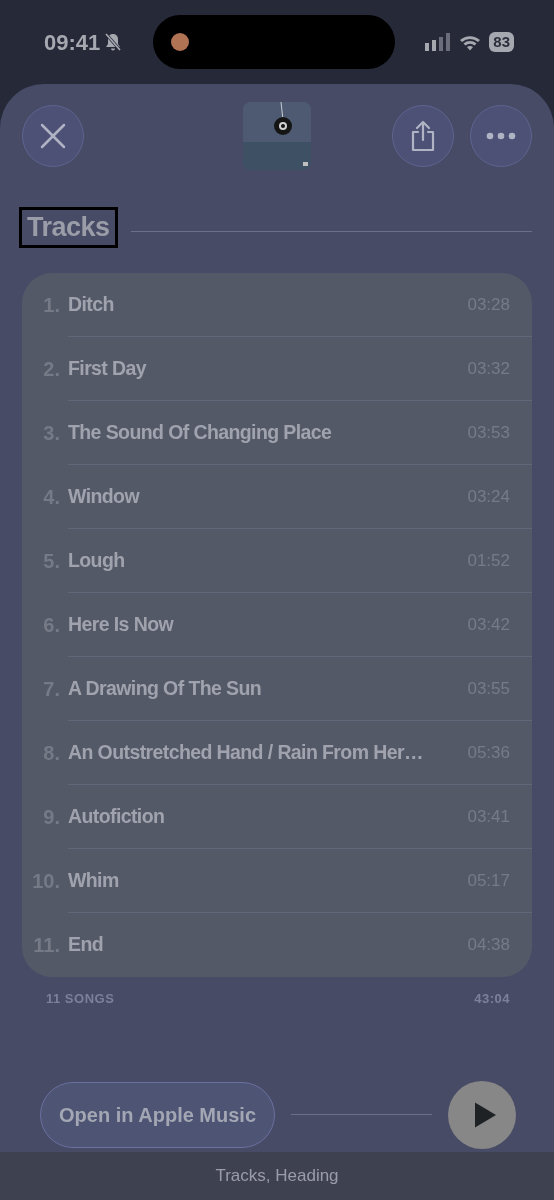 The width and height of the screenshot is (554, 1200). Describe the element at coordinates (423, 136) in the screenshot. I see `share-icon` at that location.